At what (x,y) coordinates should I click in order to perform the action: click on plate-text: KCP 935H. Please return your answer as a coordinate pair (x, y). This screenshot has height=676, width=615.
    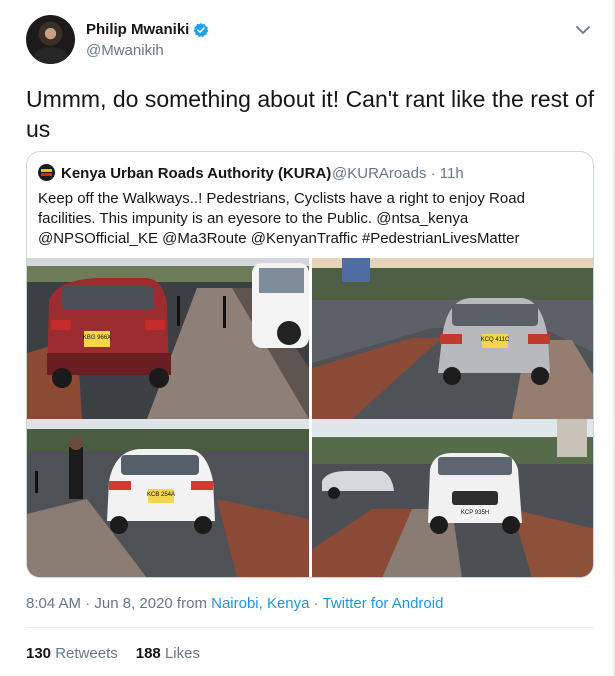
    Looking at the image, I should click on (475, 513).